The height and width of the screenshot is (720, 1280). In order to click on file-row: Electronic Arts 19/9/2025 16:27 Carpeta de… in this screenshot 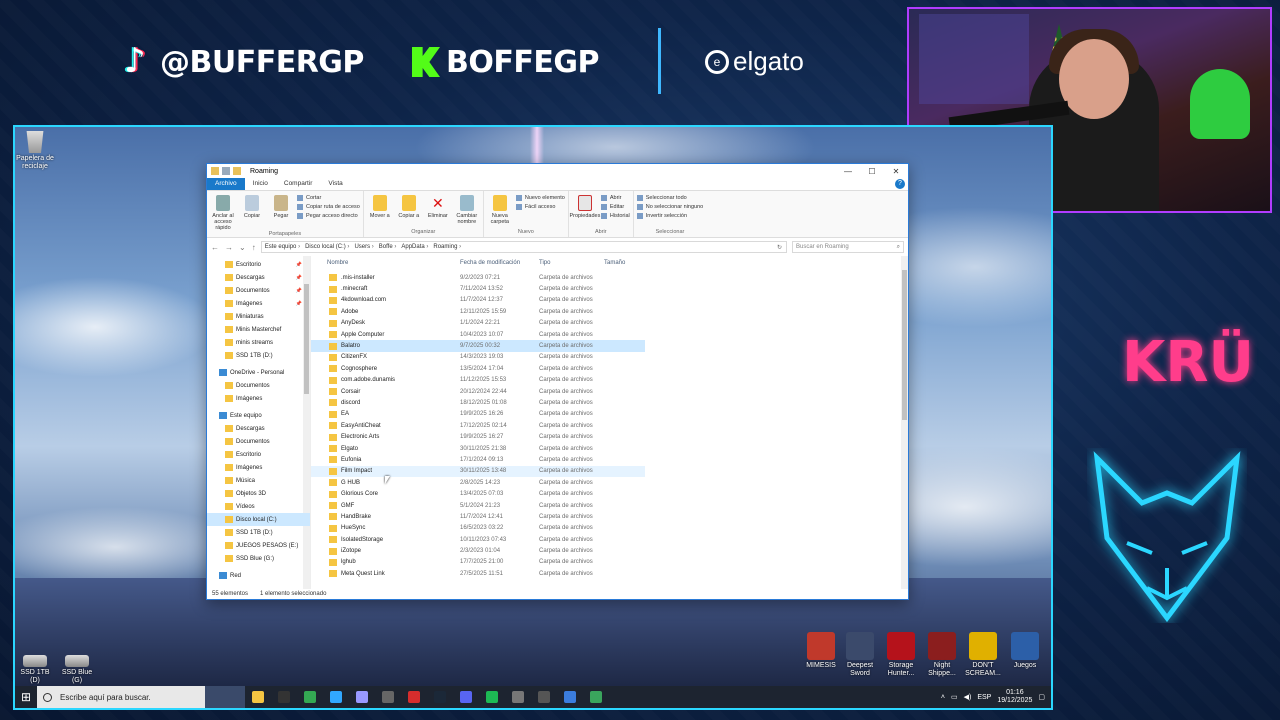, I will do `click(478, 436)`.